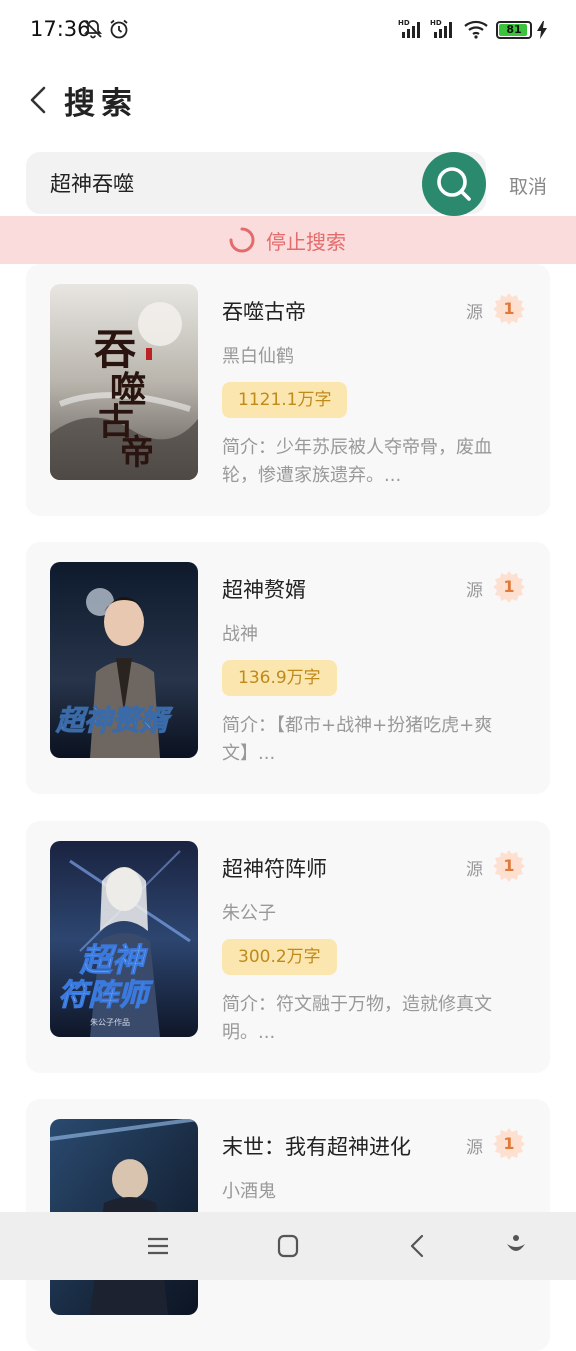 This screenshot has width=576, height=1351. Describe the element at coordinates (274, 869) in the screenshot. I see `book-title: 超神符阵师` at that location.